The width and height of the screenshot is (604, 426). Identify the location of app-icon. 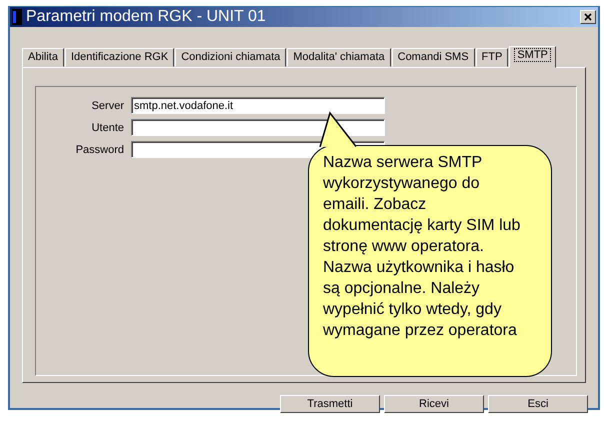
(17, 17).